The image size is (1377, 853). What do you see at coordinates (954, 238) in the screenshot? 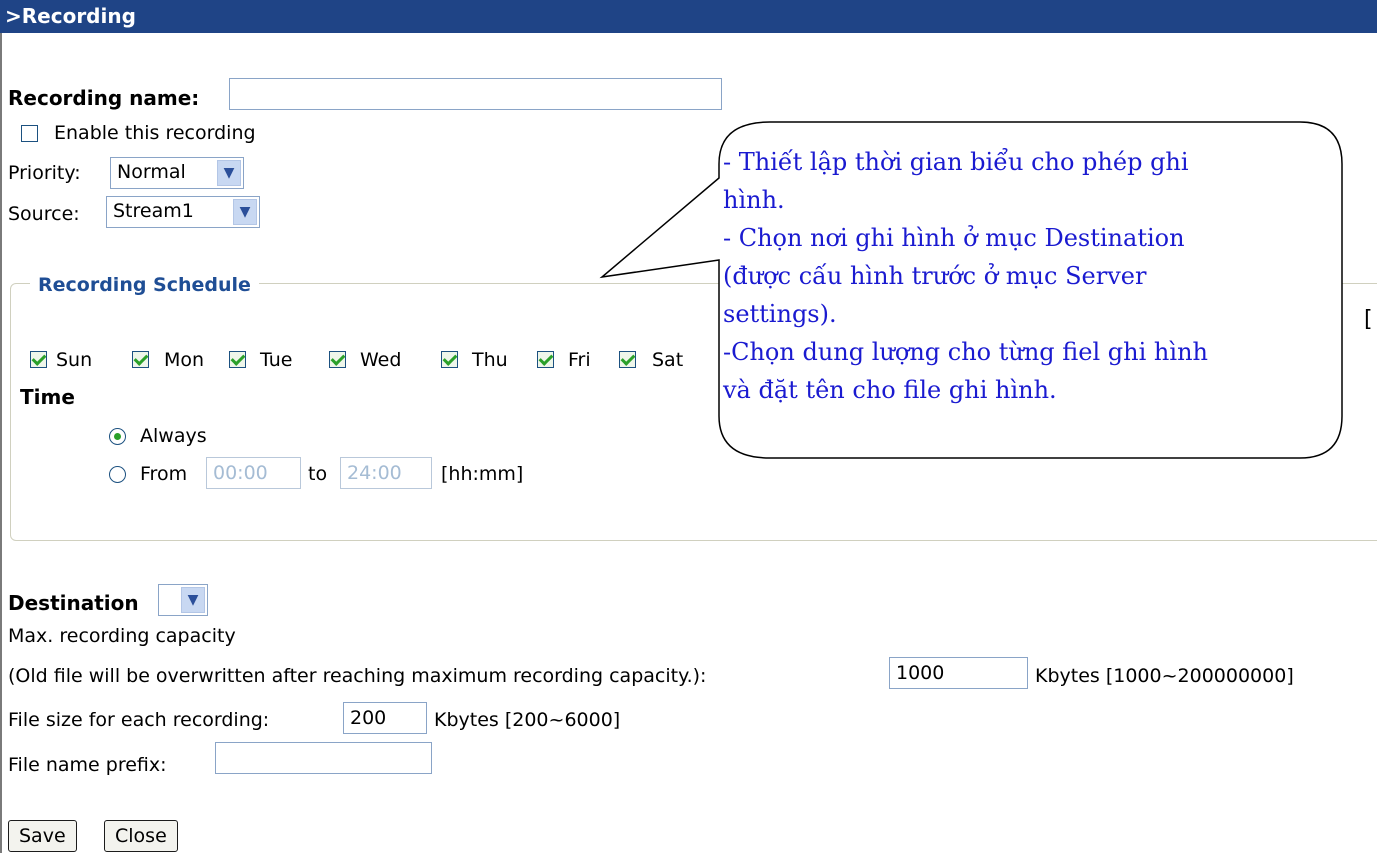
I see `callout-line: - Chọn nơi ghi hình ở mục Destination` at bounding box center [954, 238].